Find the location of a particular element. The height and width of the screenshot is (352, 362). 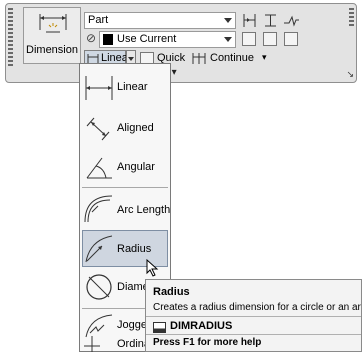

layer-combo: Use Current is located at coordinates (167, 39).